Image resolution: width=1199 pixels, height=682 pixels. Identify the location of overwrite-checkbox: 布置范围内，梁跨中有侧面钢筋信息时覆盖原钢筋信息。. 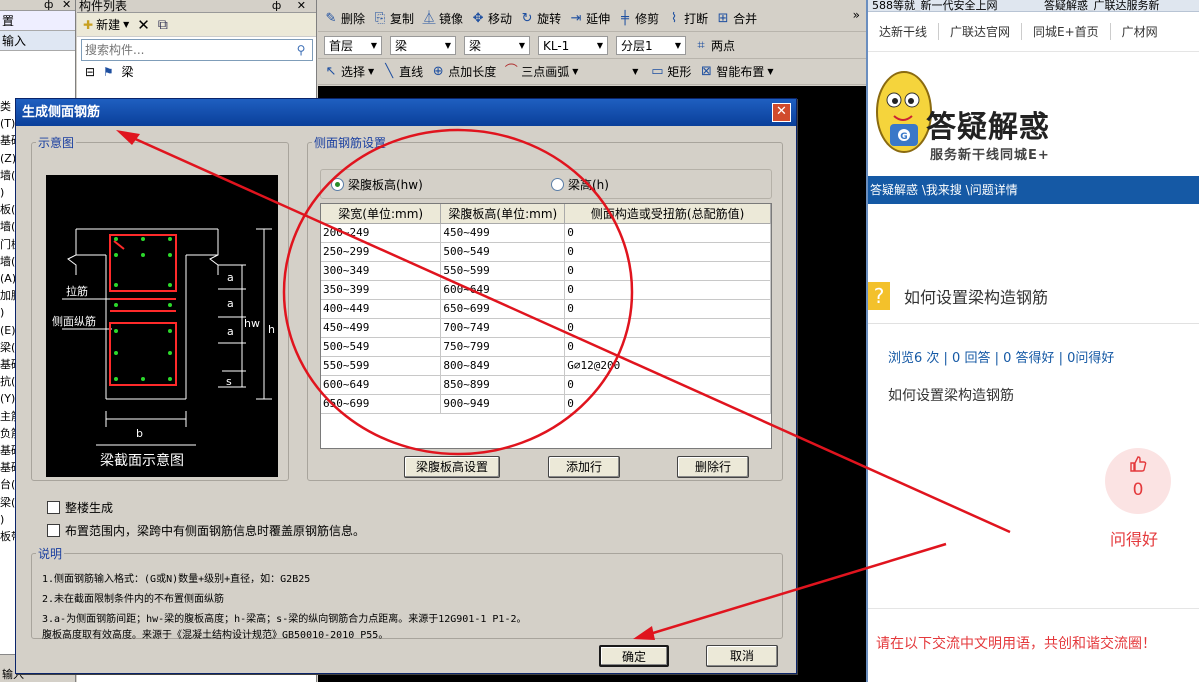
(206, 530).